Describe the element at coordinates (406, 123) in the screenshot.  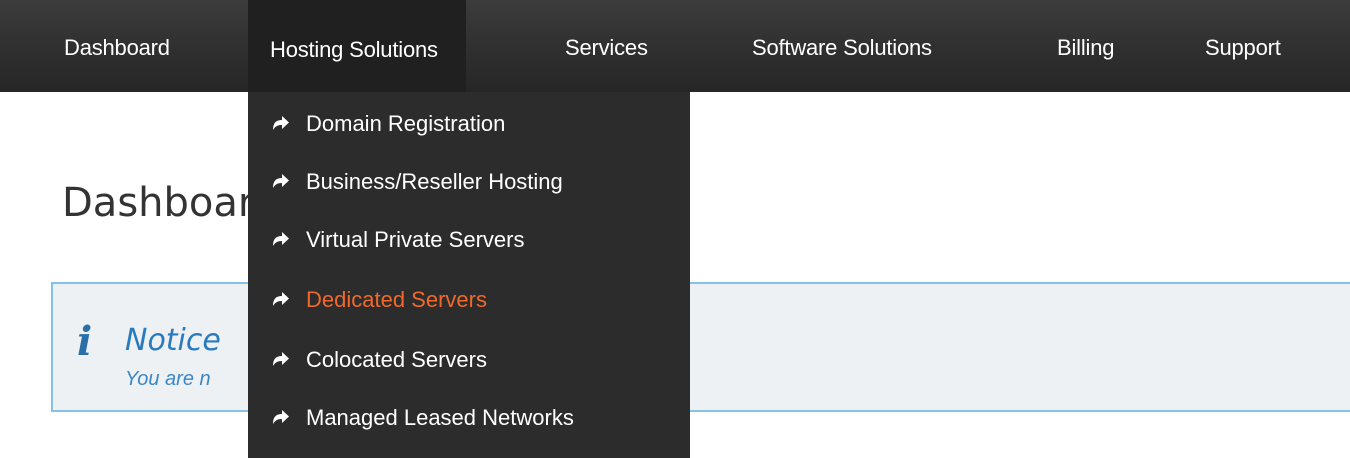
I see `dropdown-item-label: Domain Registration` at that location.